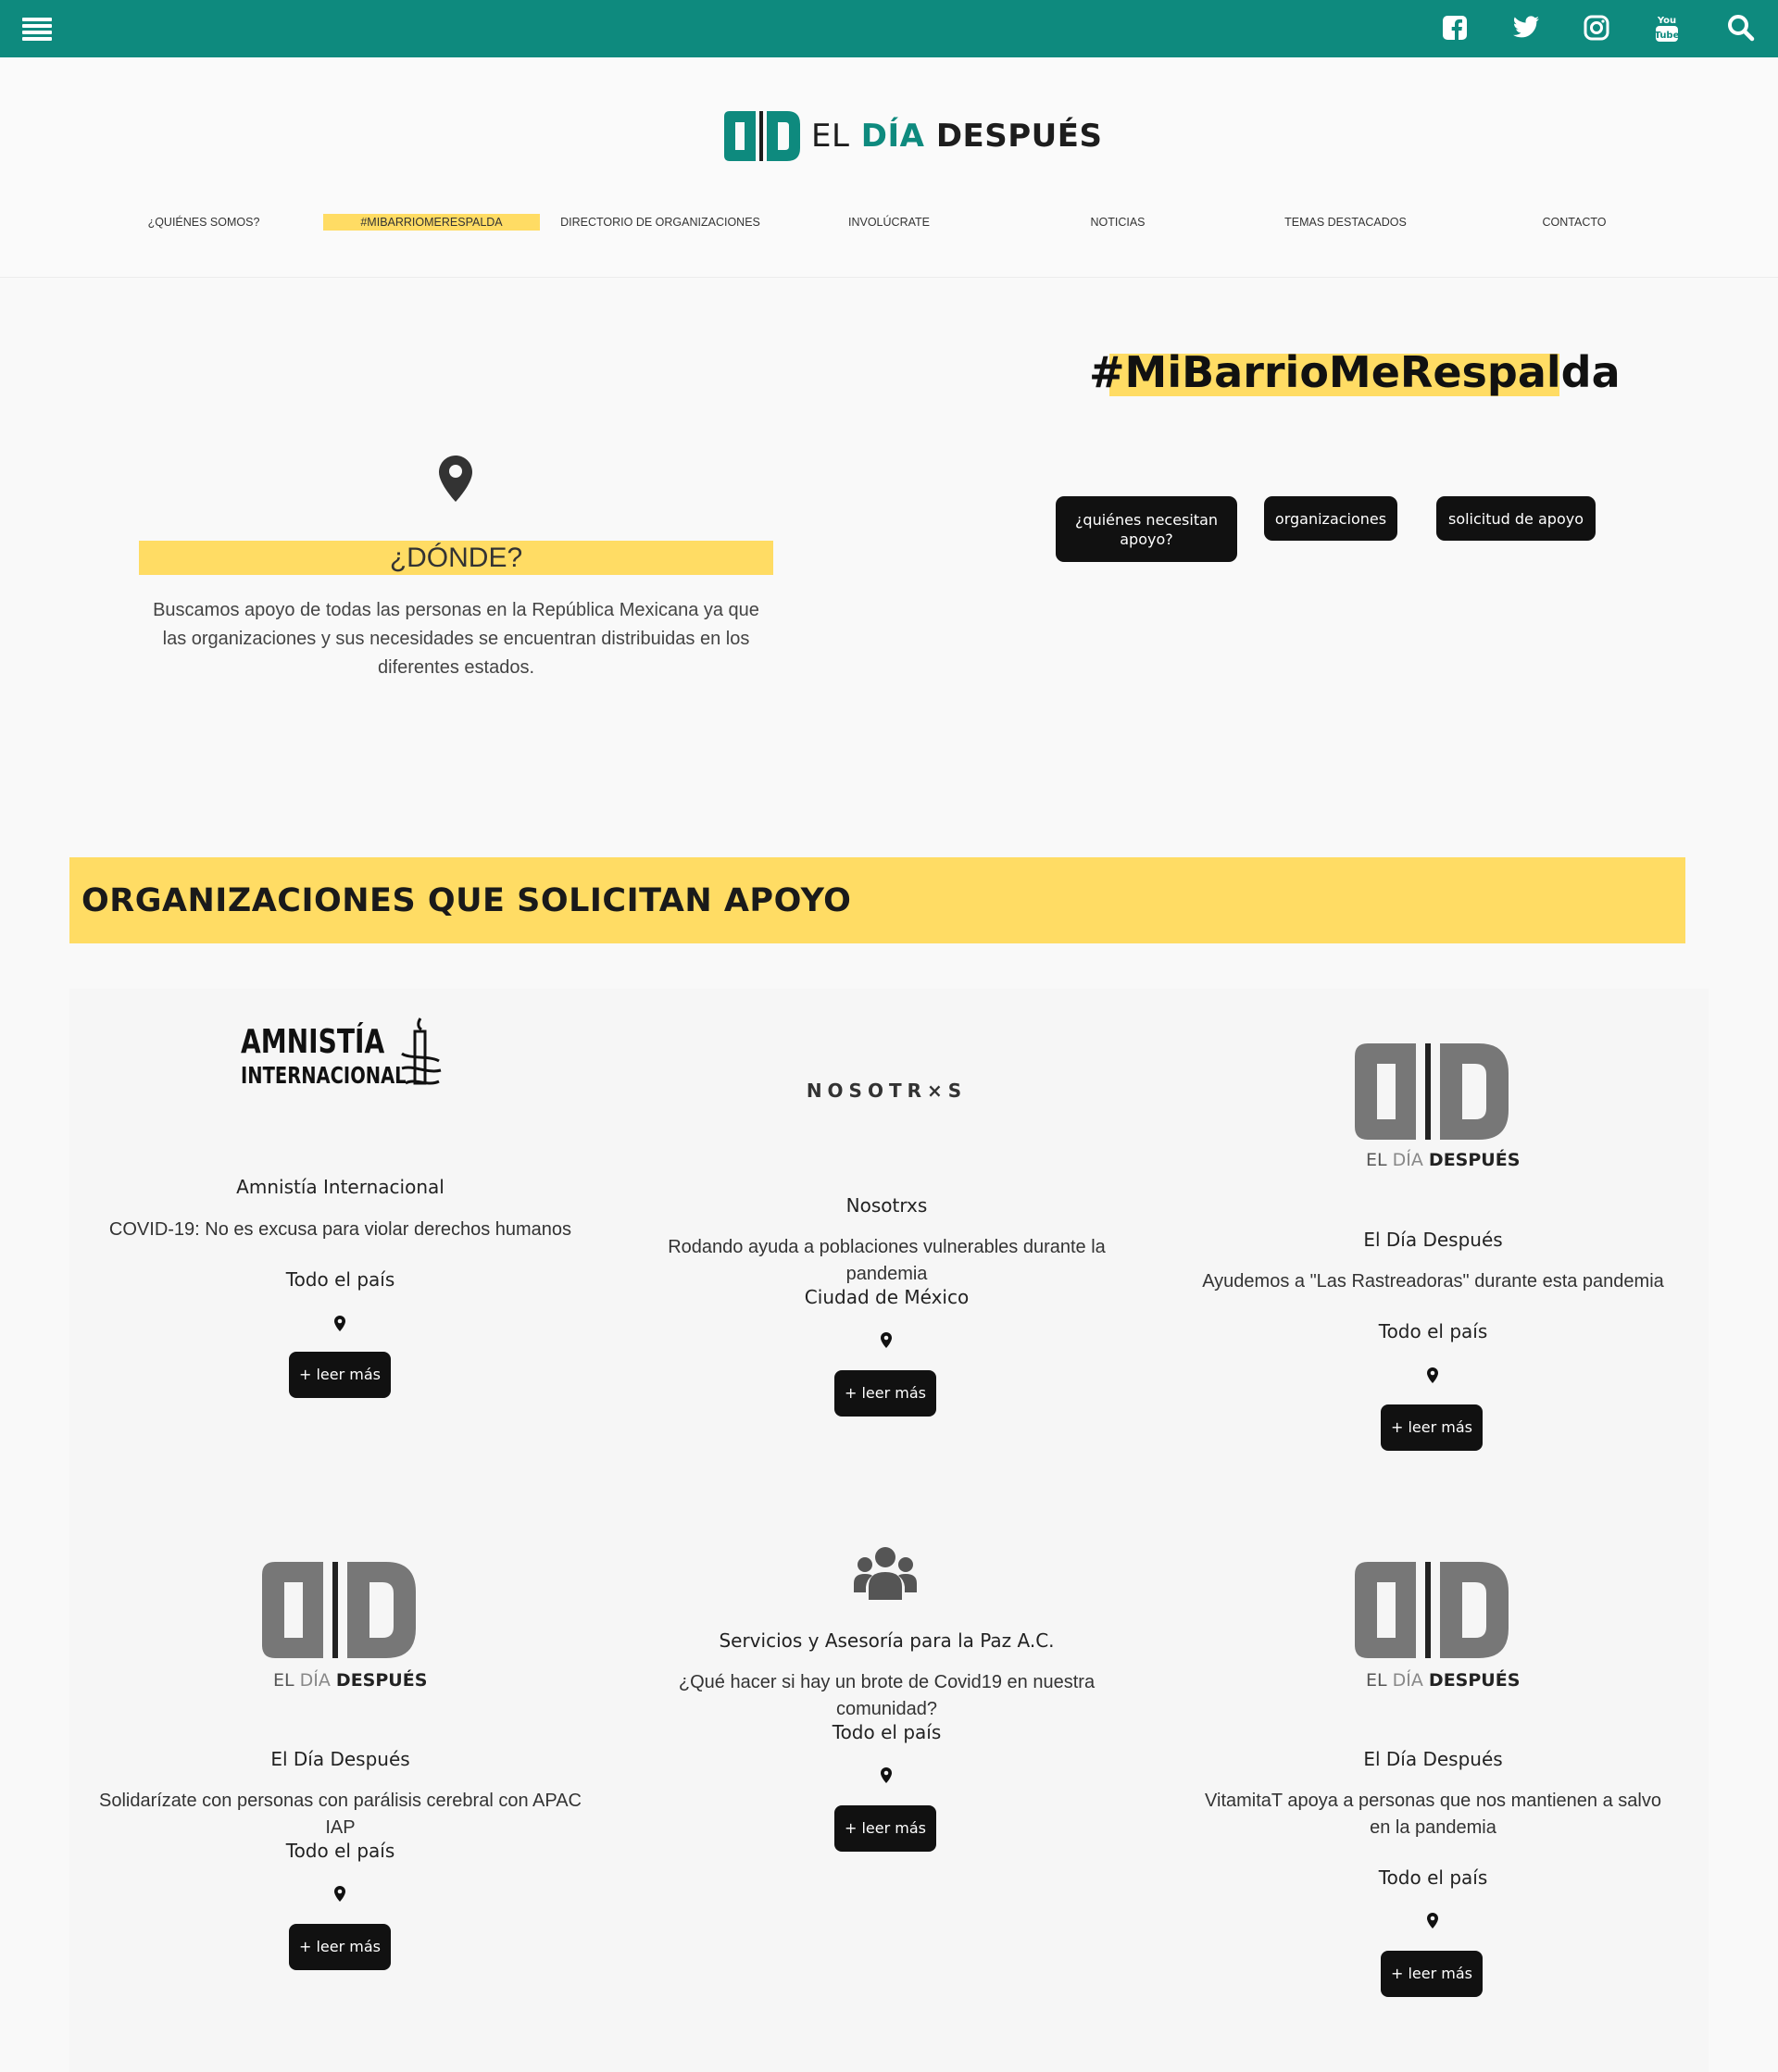  Describe the element at coordinates (456, 558) in the screenshot. I see `donde-heading: ¿DÓNDE?` at that location.